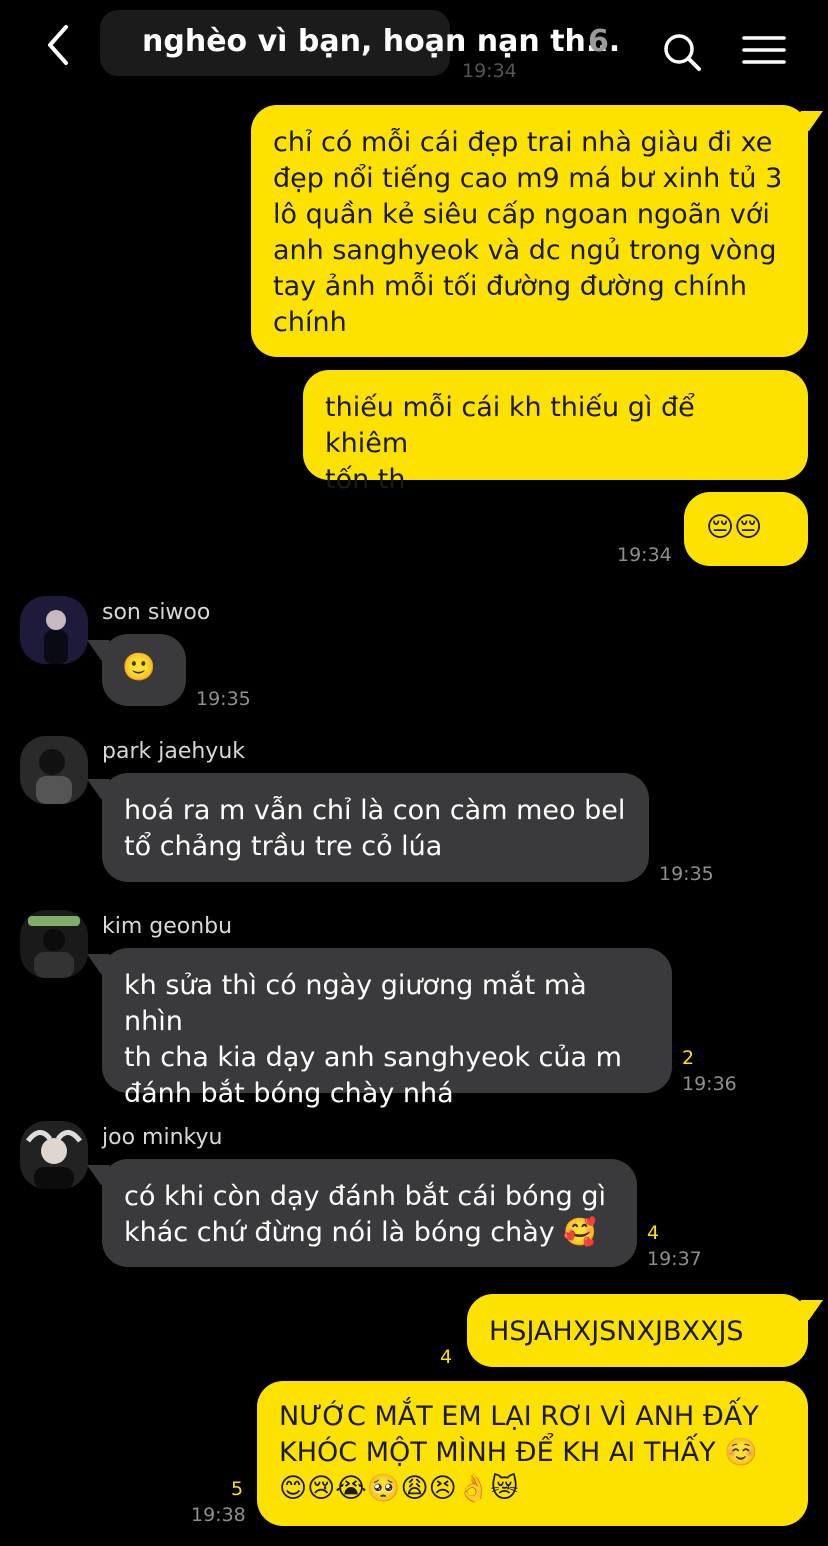 This screenshot has height=1546, width=828. Describe the element at coordinates (167, 926) in the screenshot. I see `sender-name: kim geonbu` at that location.